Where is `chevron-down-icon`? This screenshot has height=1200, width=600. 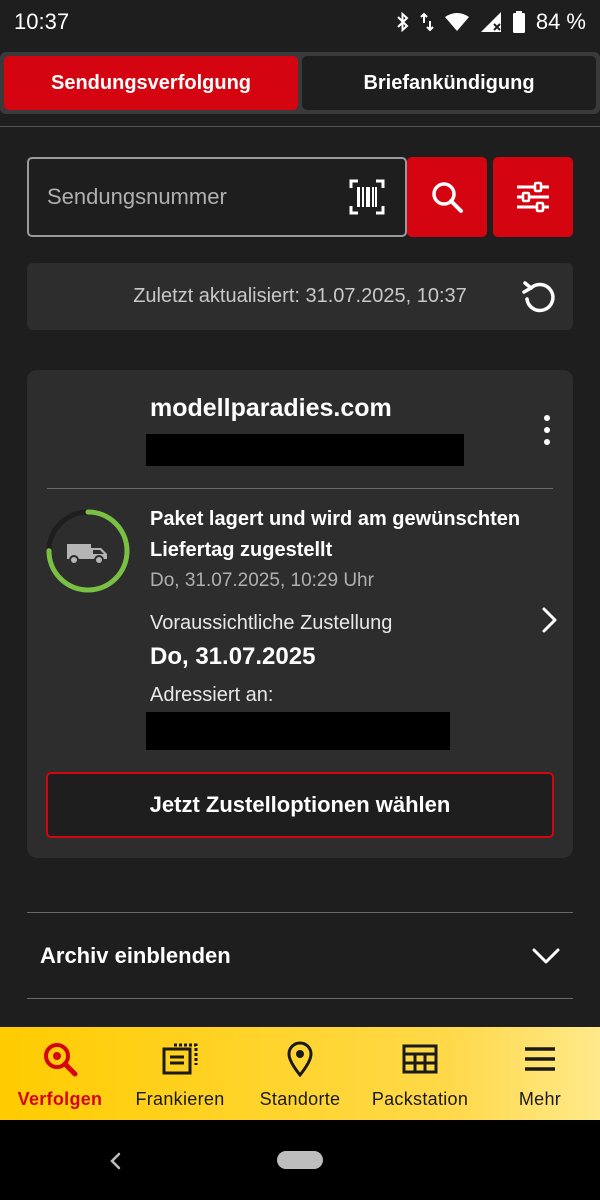
chevron-down-icon is located at coordinates (546, 956).